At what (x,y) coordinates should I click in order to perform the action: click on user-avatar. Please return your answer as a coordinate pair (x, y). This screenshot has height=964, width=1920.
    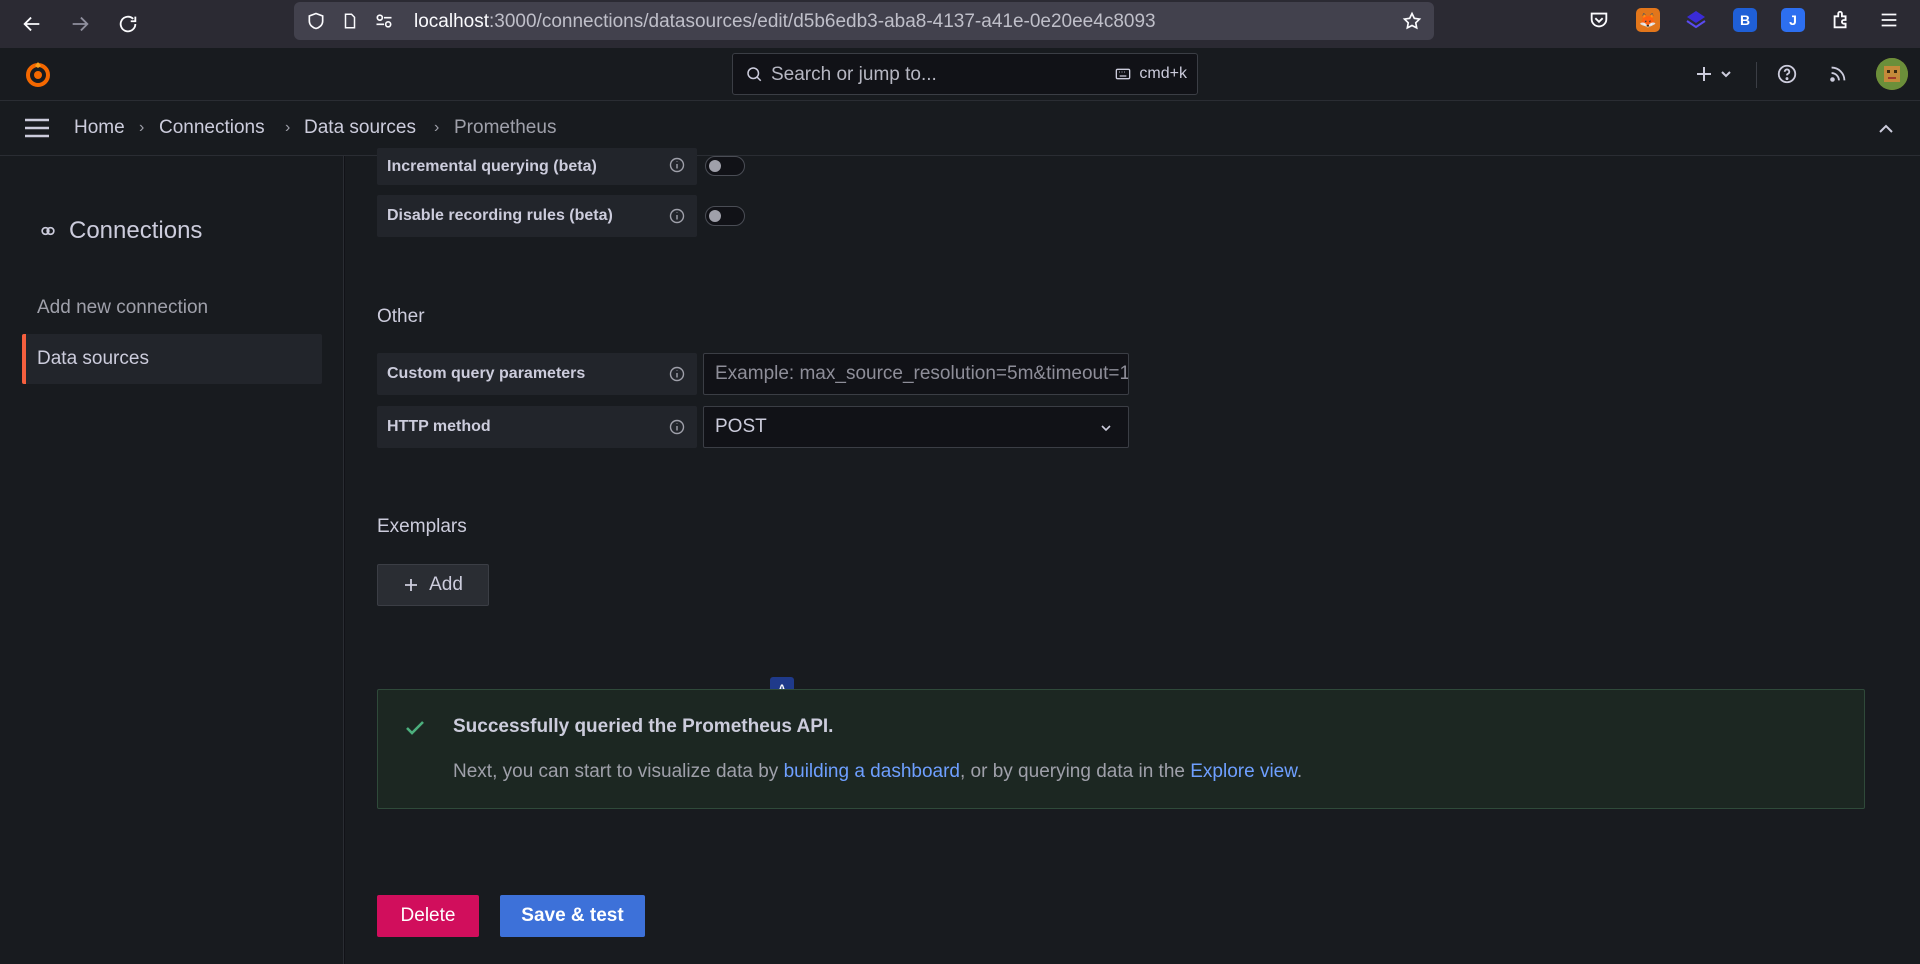
    Looking at the image, I should click on (1892, 74).